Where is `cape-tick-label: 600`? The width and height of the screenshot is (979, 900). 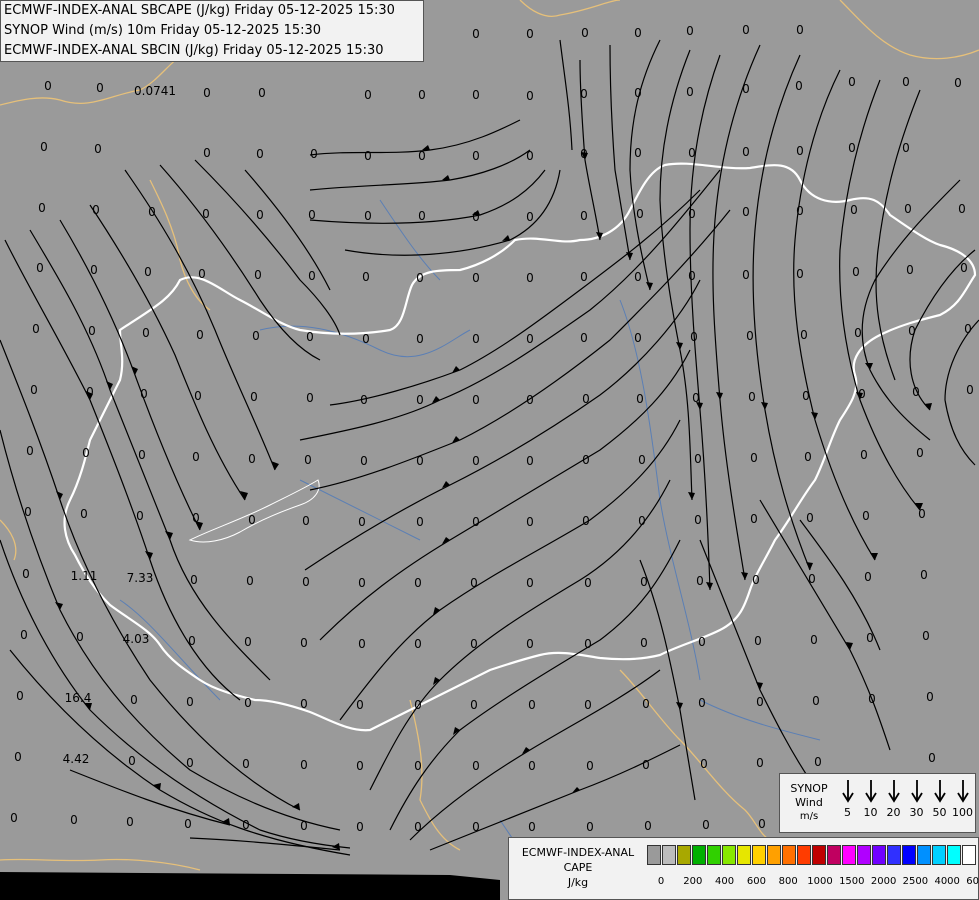 cape-tick-label: 600 is located at coordinates (756, 881).